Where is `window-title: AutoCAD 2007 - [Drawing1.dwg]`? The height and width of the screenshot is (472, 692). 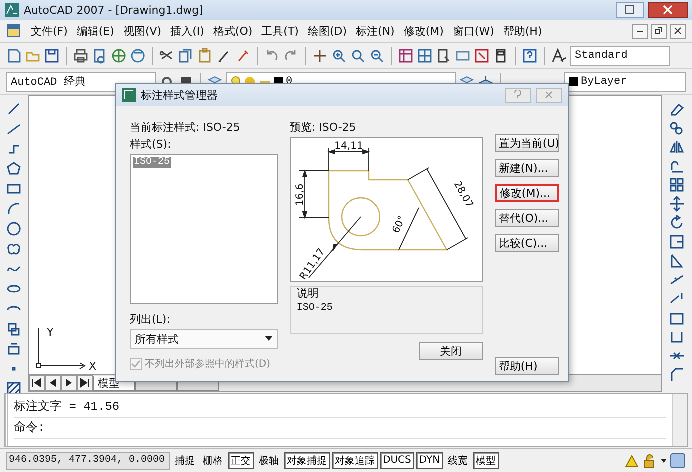 window-title: AutoCAD 2007 - [Drawing1.dwg] is located at coordinates (114, 10).